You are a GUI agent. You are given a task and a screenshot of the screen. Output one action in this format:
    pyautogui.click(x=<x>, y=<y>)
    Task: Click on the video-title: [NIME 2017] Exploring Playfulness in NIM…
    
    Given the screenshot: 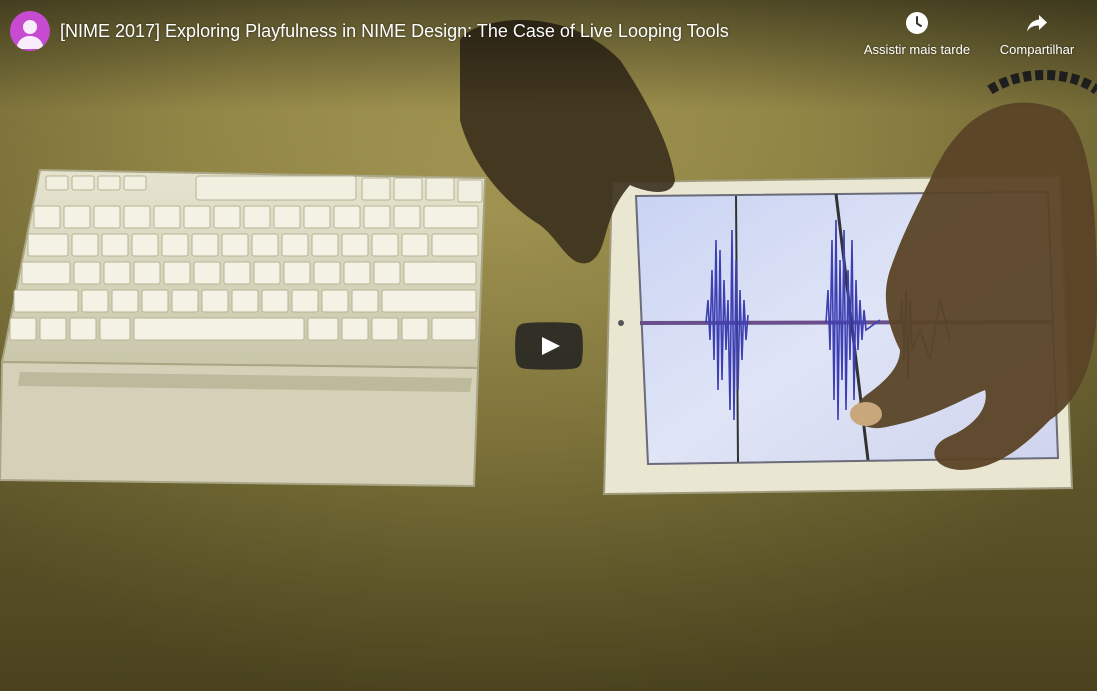 What is the action you would take?
    pyautogui.click(x=394, y=31)
    